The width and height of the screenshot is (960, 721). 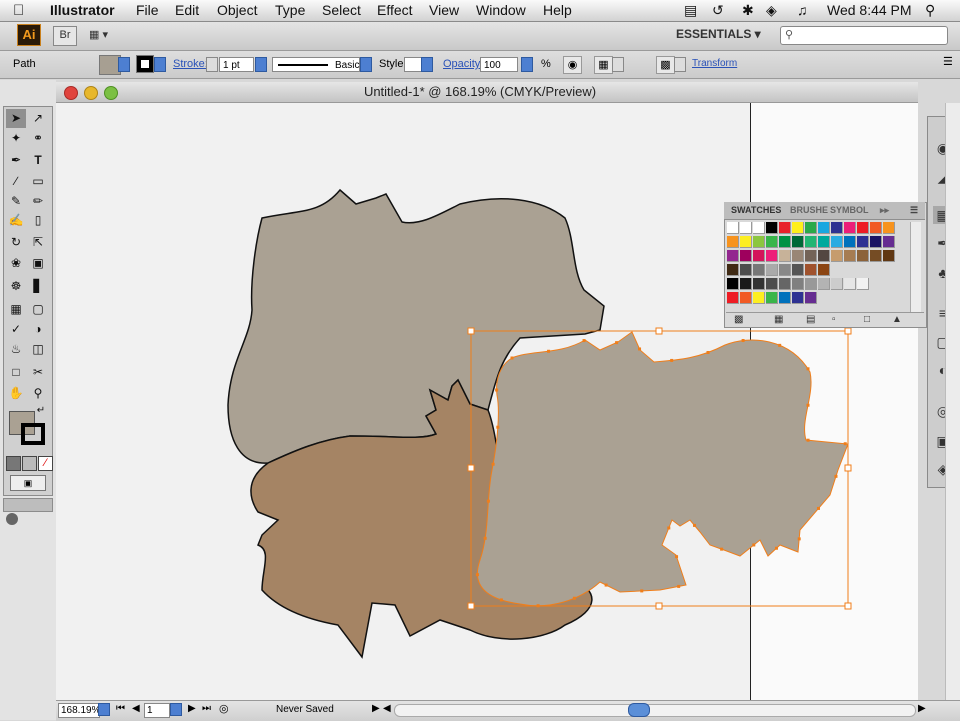 What do you see at coordinates (224, 708) in the screenshot?
I see `version-cue-icon: ◎` at bounding box center [224, 708].